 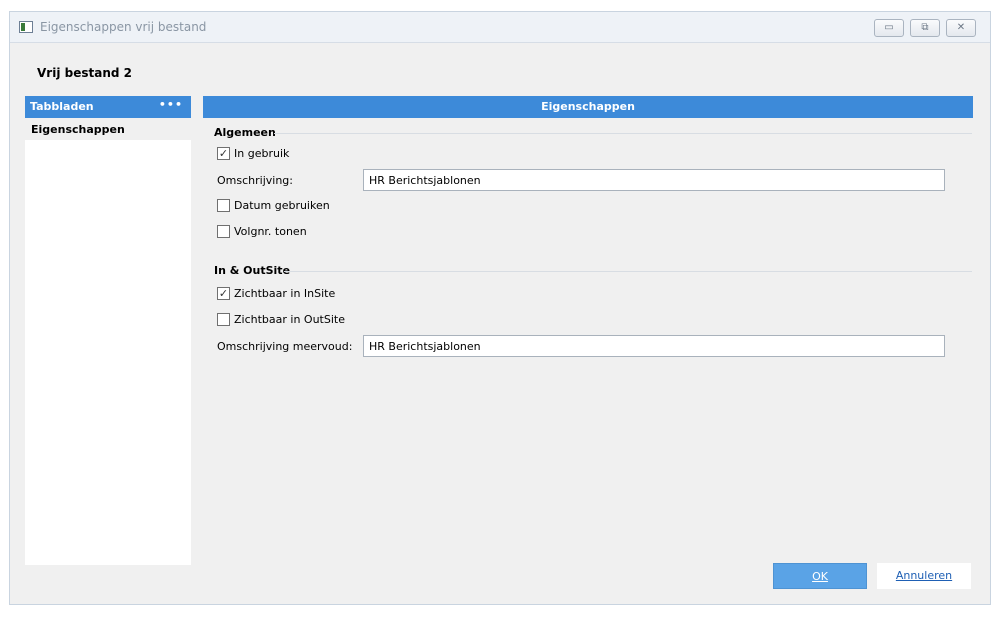 I want to click on in-gebruik-checkbox: ✓, so click(x=223, y=153).